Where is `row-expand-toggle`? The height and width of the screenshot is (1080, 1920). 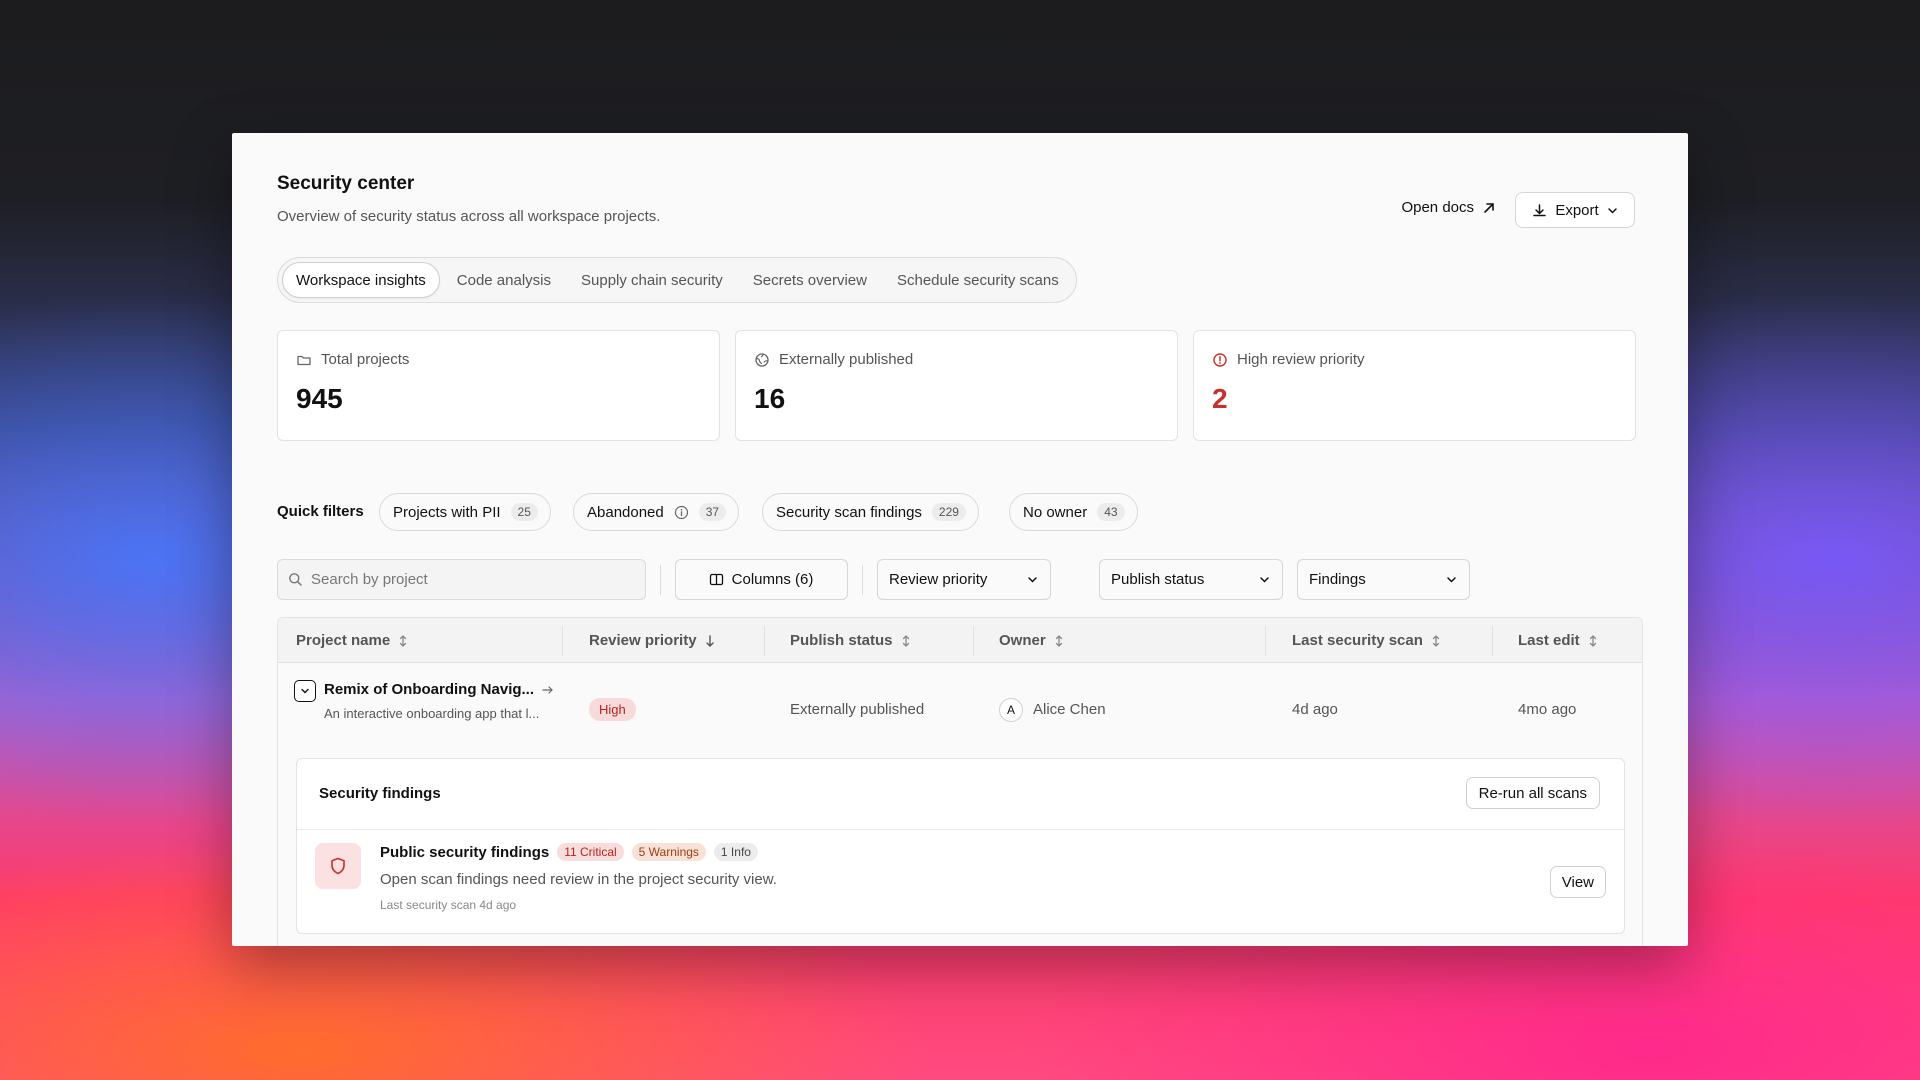 row-expand-toggle is located at coordinates (305, 691).